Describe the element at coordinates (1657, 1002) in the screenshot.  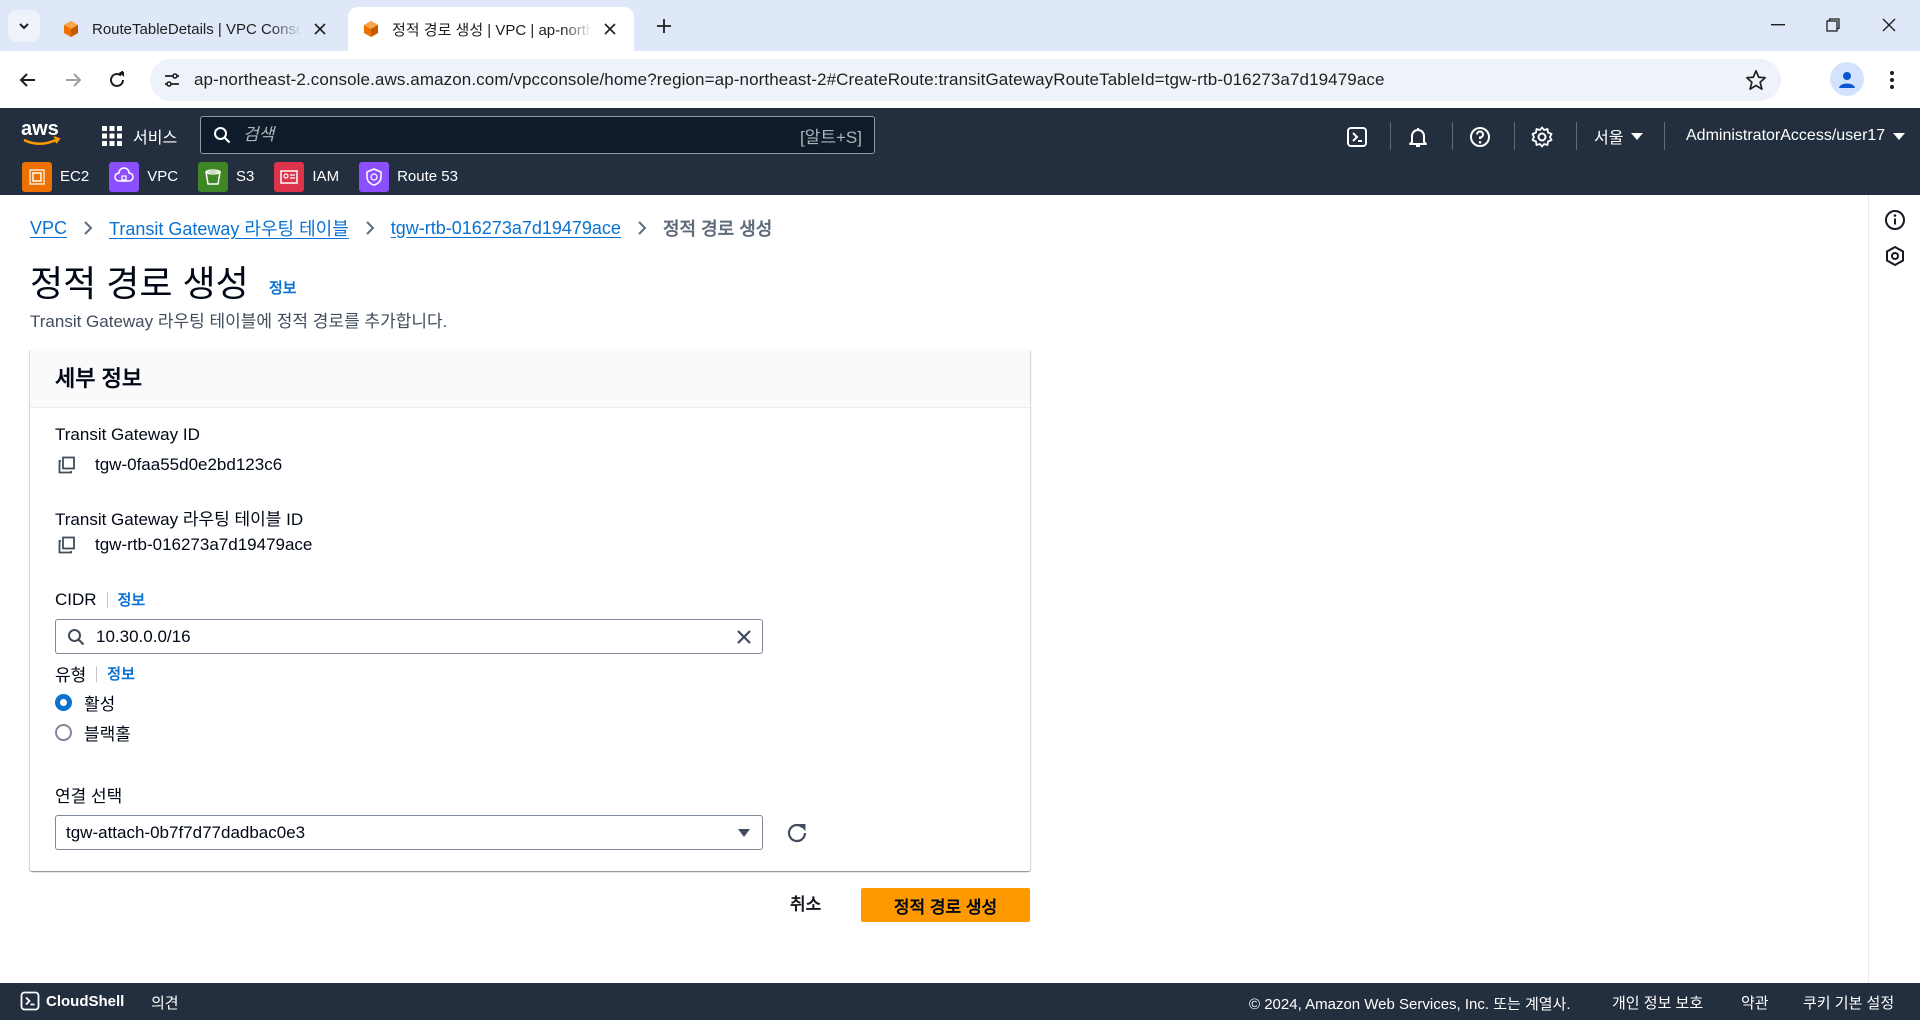
I see `privacy-link: 개인 정보 보호` at that location.